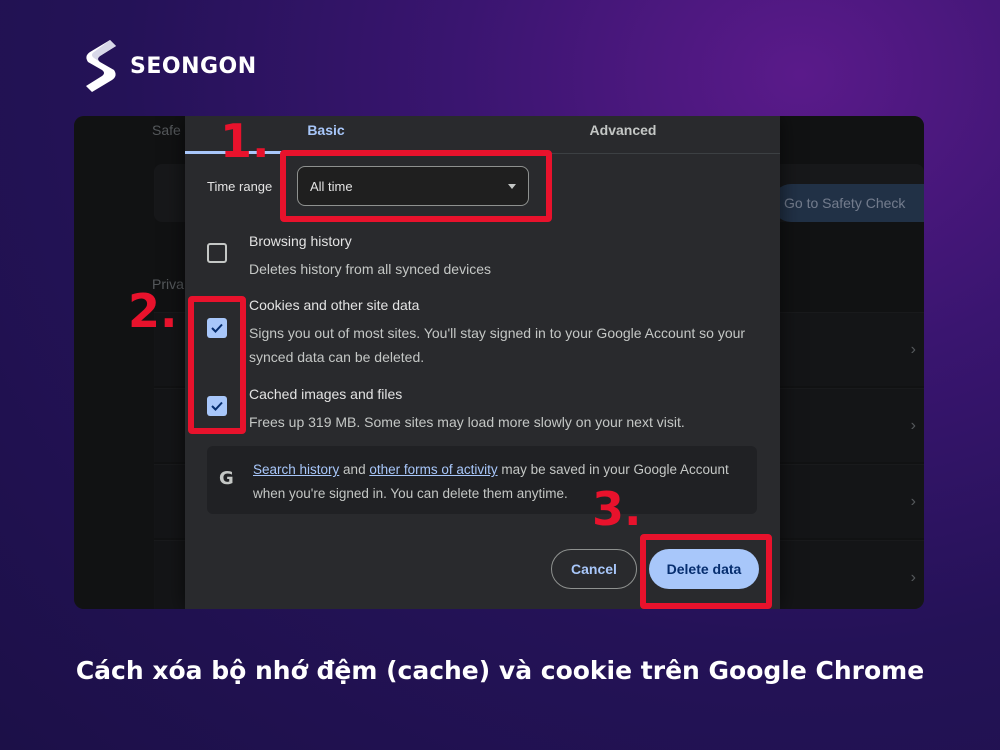 Image resolution: width=1000 pixels, height=750 pixels. I want to click on highlight-checkboxes, so click(217, 365).